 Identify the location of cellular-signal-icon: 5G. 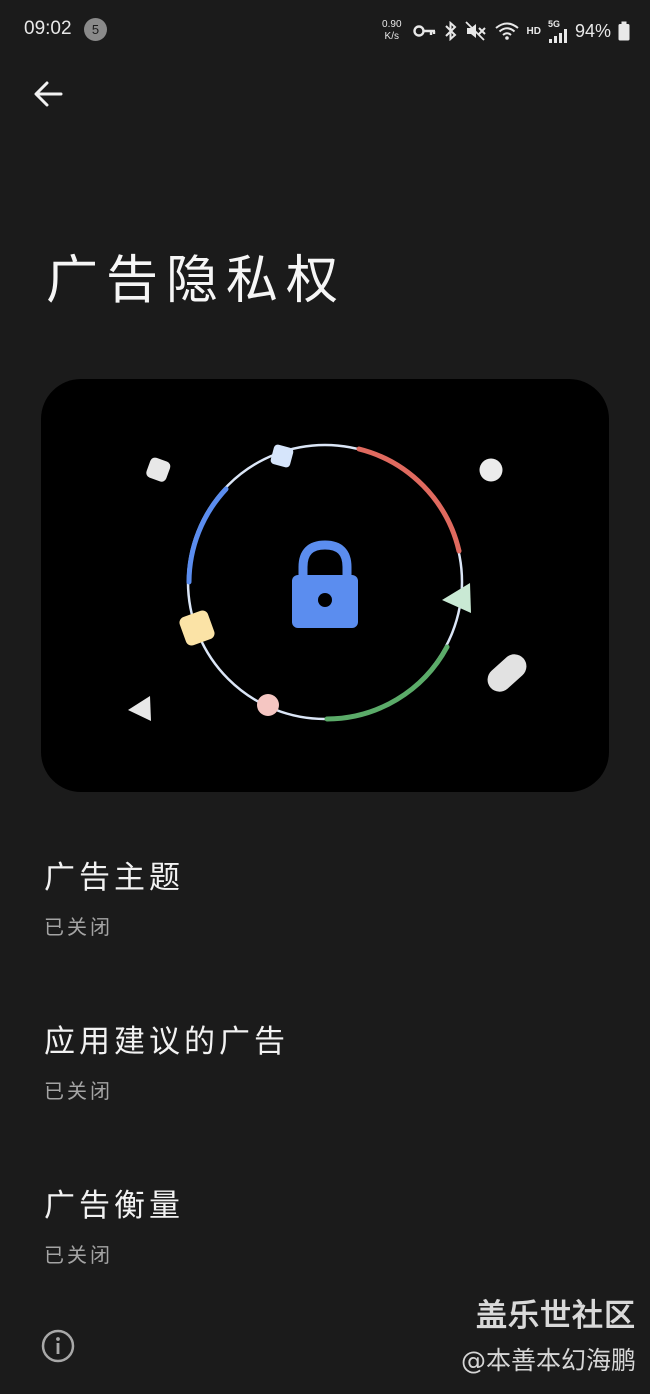
(557, 30).